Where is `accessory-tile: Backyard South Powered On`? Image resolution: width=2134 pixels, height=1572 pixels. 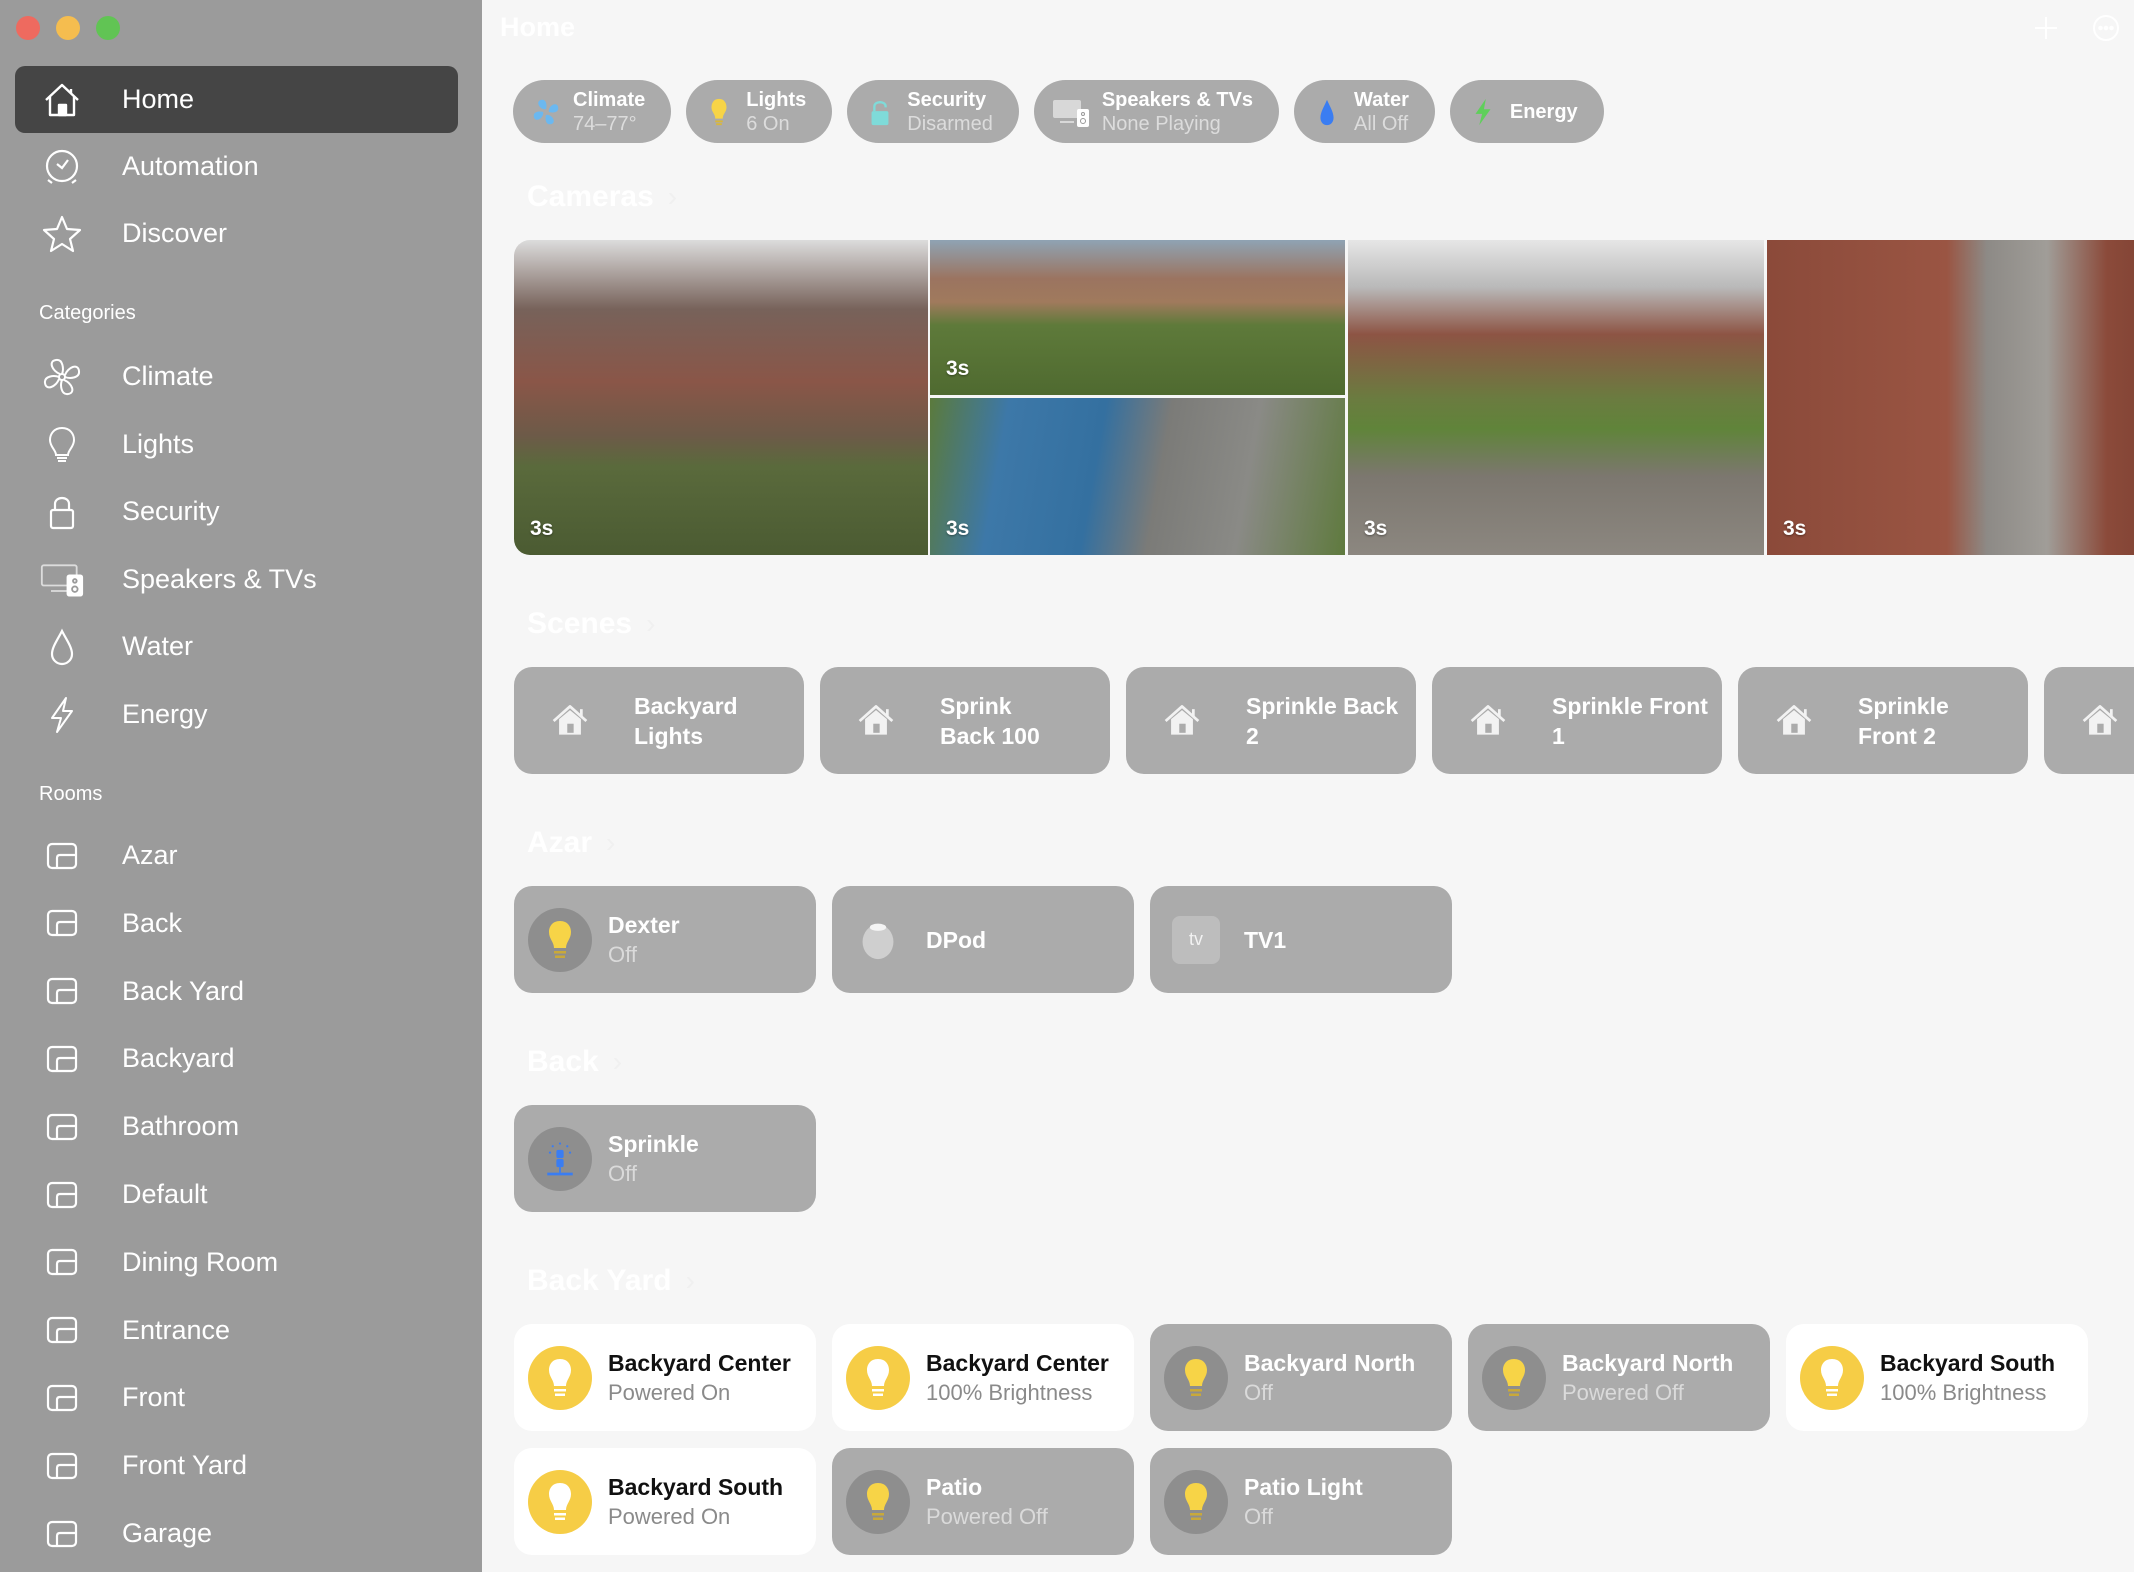 accessory-tile: Backyard South Powered On is located at coordinates (665, 1501).